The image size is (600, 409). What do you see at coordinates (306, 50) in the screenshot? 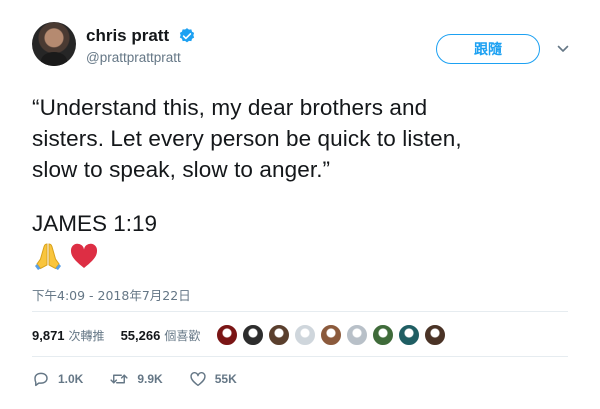
I see `tweet-header: chris pratt @prattprattpratt 跟隨` at bounding box center [306, 50].